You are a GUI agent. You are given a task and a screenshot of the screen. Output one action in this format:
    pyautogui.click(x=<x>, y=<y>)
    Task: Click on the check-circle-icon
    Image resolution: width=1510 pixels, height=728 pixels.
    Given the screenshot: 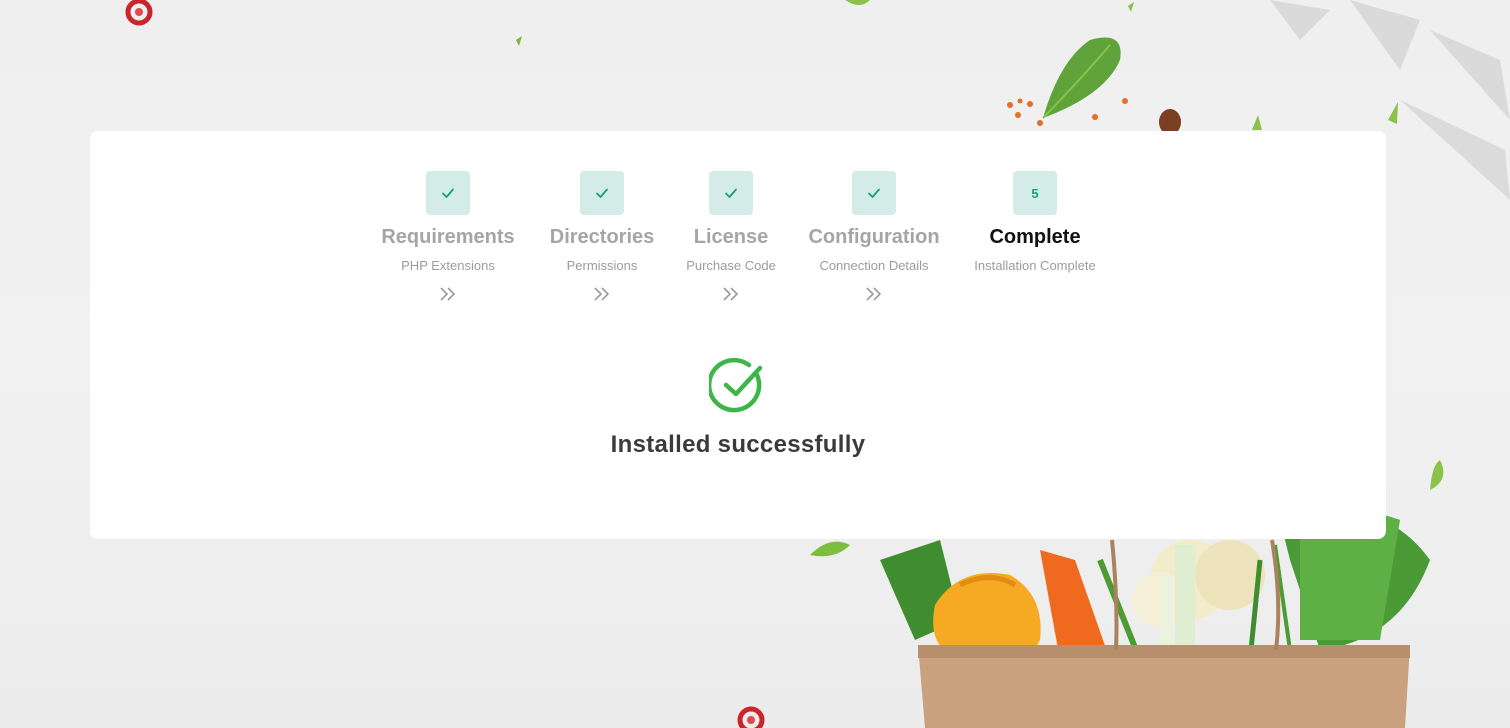 What is the action you would take?
    pyautogui.click(x=736, y=385)
    